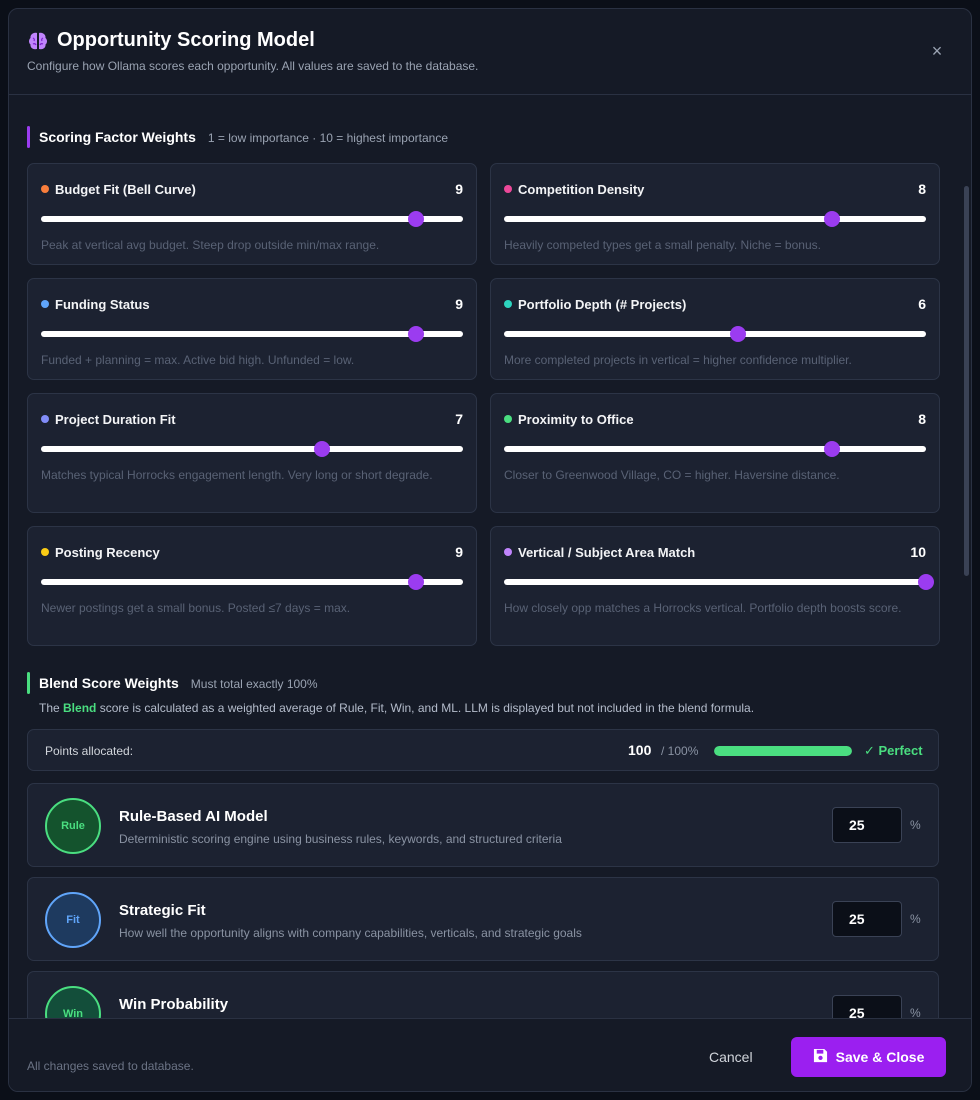  What do you see at coordinates (715, 189) in the screenshot?
I see `factor-label-row: Competition Density 8` at bounding box center [715, 189].